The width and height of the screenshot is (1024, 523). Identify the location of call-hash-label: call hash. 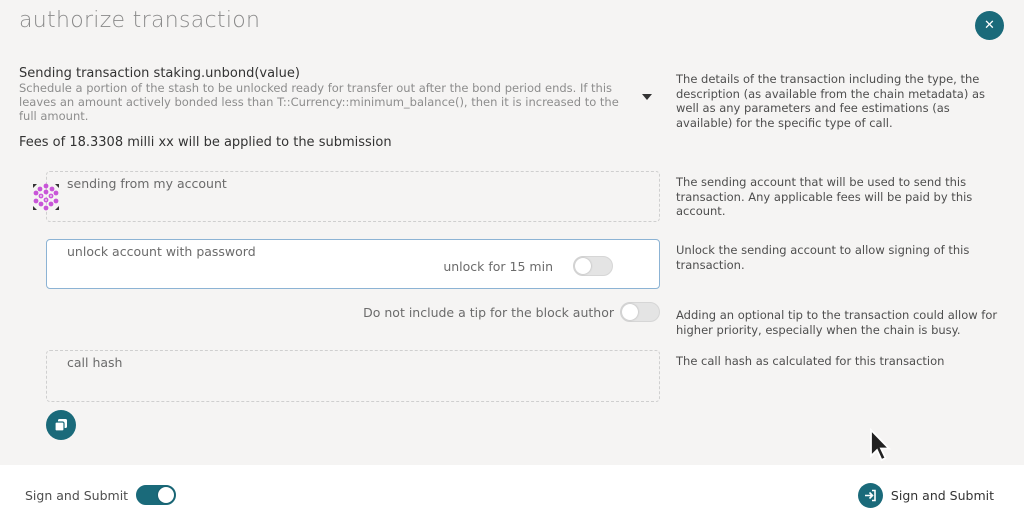
(95, 362).